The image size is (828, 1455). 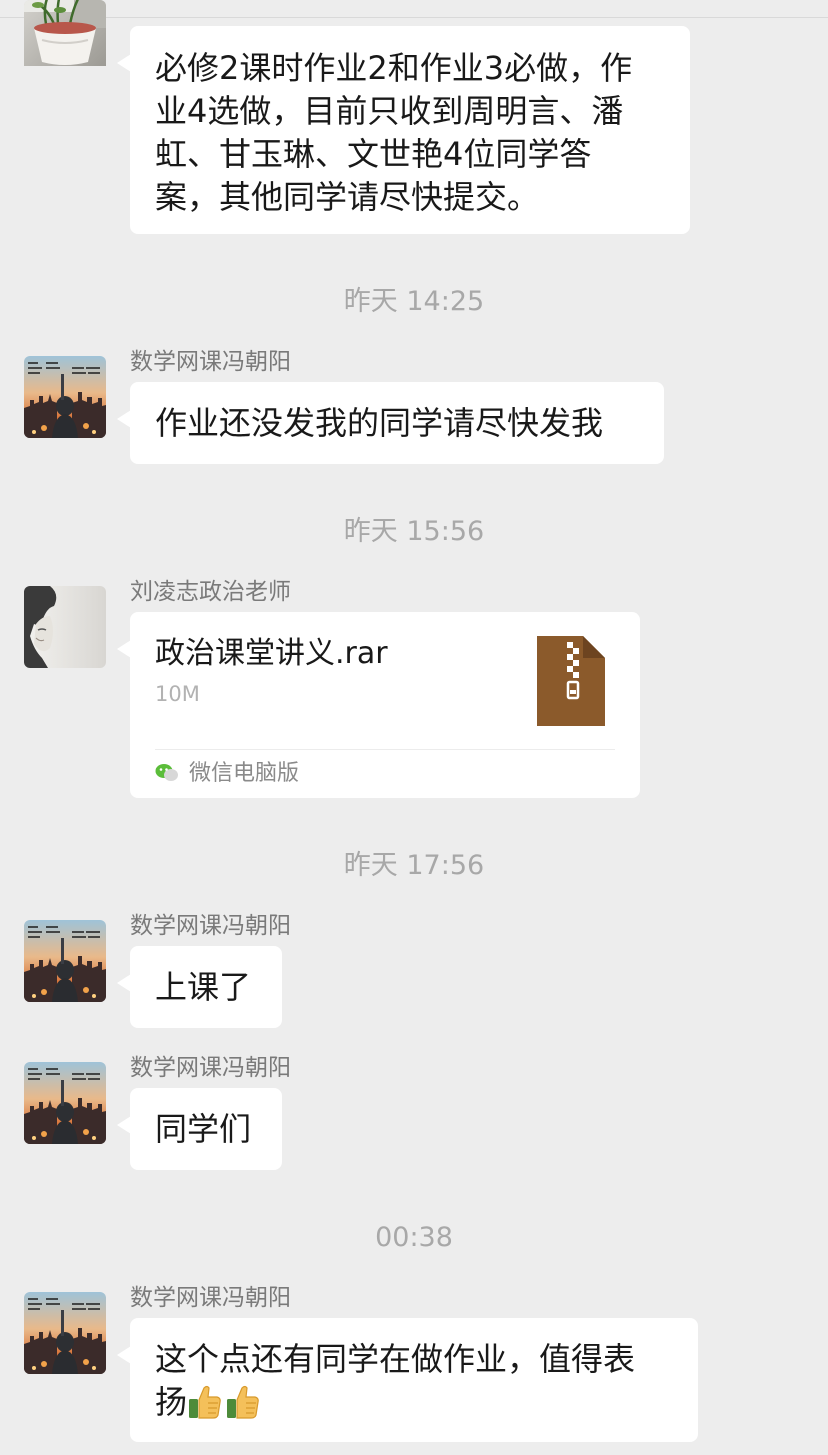 I want to click on file-source-label: 微信电脑版, so click(x=244, y=773).